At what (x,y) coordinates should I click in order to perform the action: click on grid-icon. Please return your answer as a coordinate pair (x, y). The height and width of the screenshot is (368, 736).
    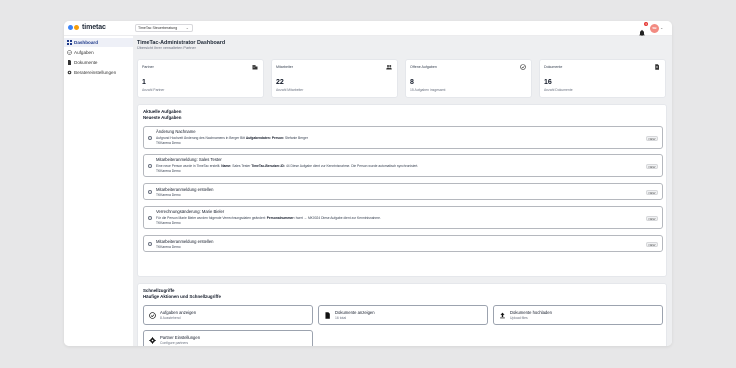
    Looking at the image, I should click on (69, 42).